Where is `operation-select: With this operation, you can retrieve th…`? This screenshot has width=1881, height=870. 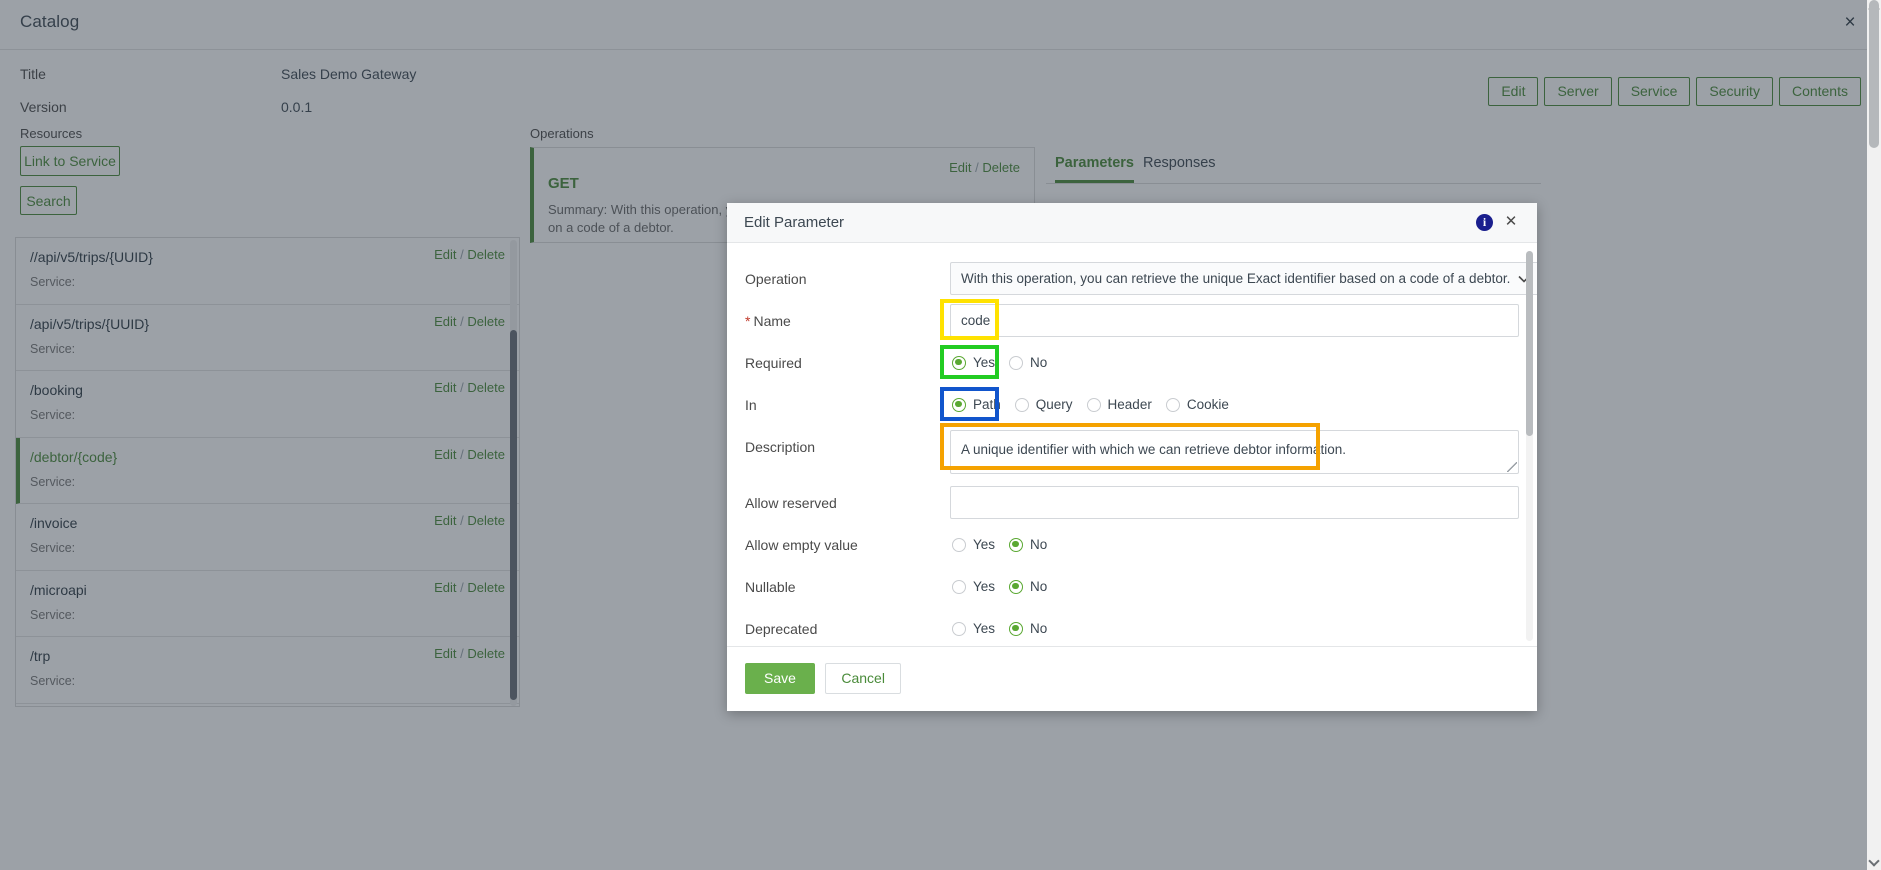 operation-select: With this operation, you can retrieve th… is located at coordinates (1243, 278).